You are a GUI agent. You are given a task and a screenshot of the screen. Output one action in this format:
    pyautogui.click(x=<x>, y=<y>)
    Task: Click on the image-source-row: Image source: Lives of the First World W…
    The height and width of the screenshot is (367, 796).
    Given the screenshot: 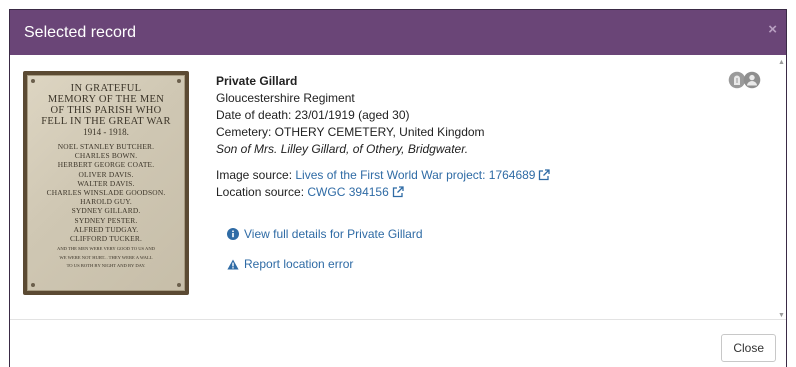 What is the action you would take?
    pyautogui.click(x=383, y=175)
    